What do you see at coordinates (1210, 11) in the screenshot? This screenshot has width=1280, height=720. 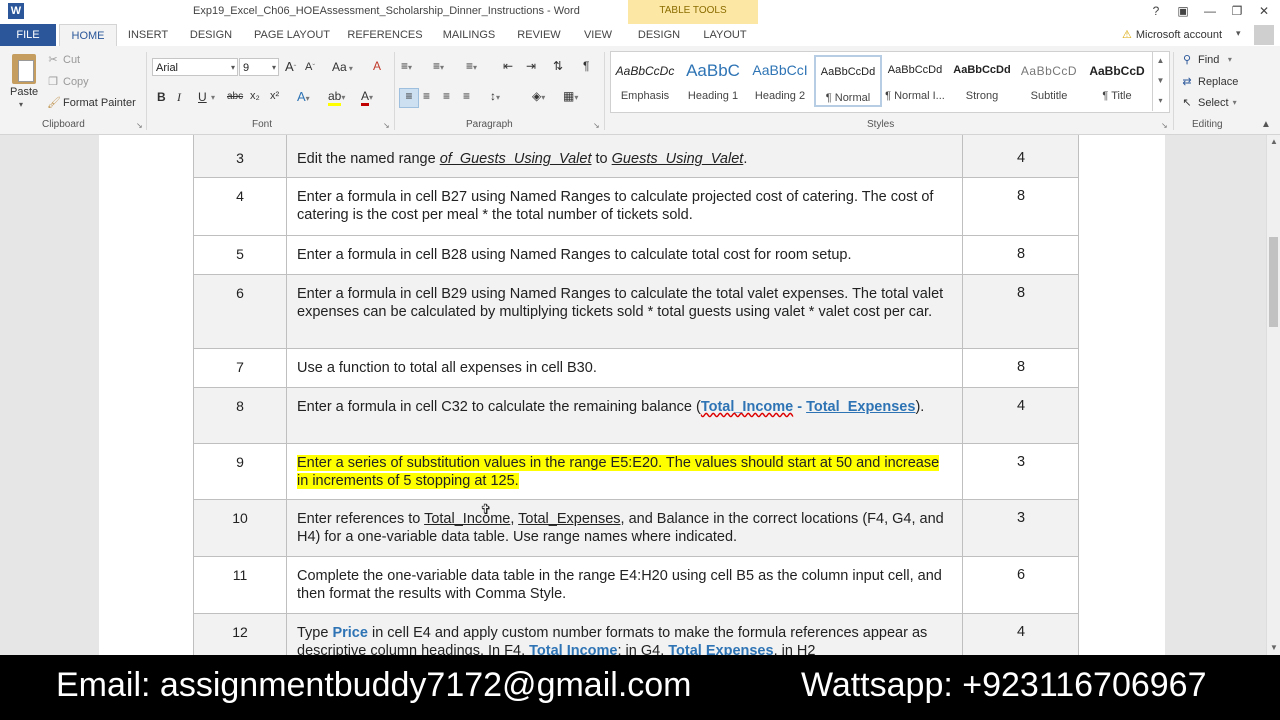 I see `minimize-icon: —` at bounding box center [1210, 11].